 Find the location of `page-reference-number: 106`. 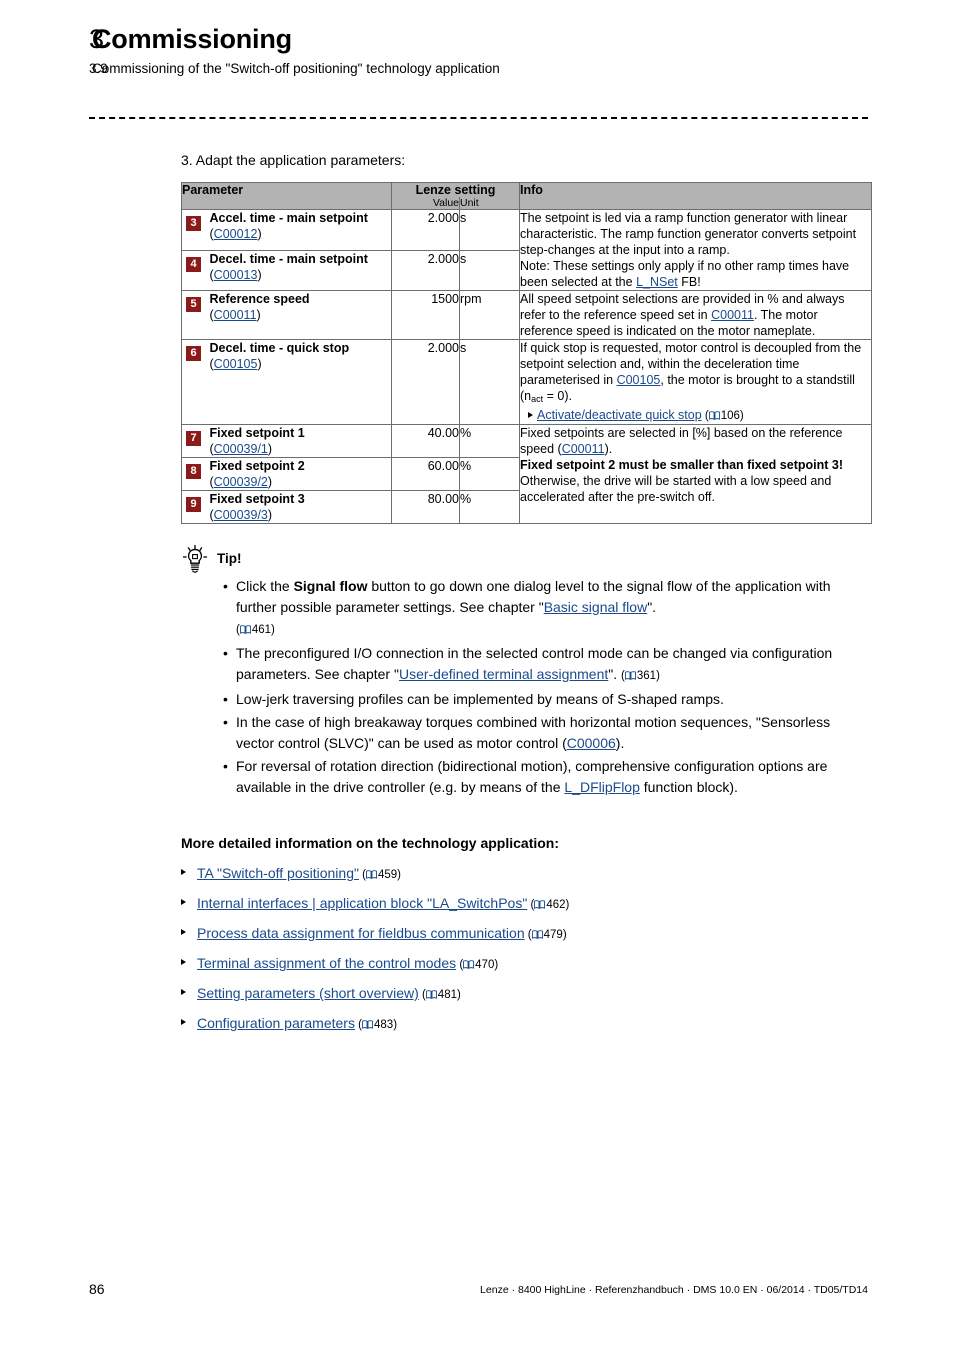

page-reference-number: 106 is located at coordinates (730, 416).